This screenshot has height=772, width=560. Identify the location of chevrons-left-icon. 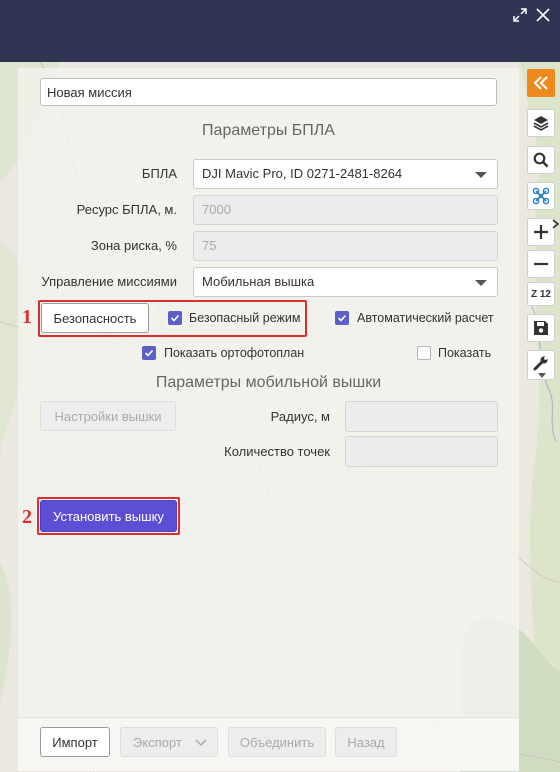
(540, 83).